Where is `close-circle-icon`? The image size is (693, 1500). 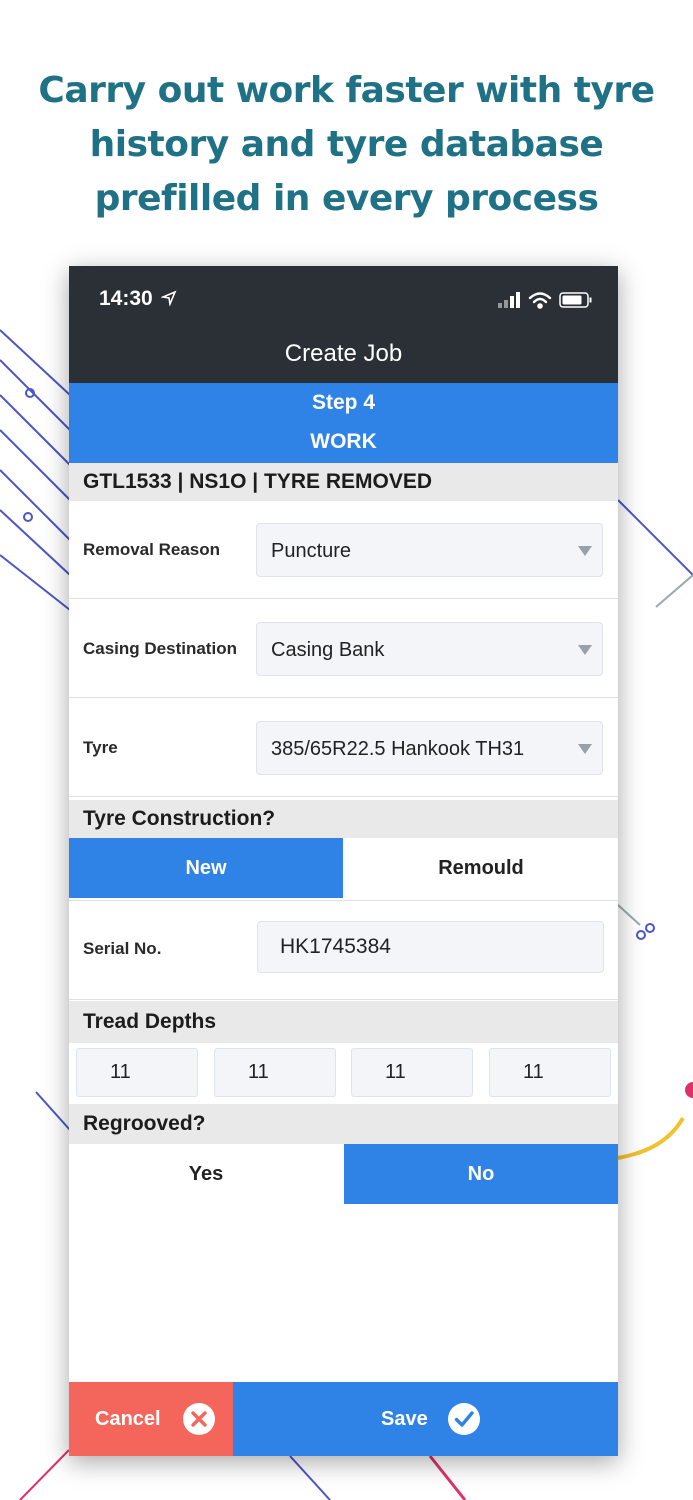
close-circle-icon is located at coordinates (199, 1419).